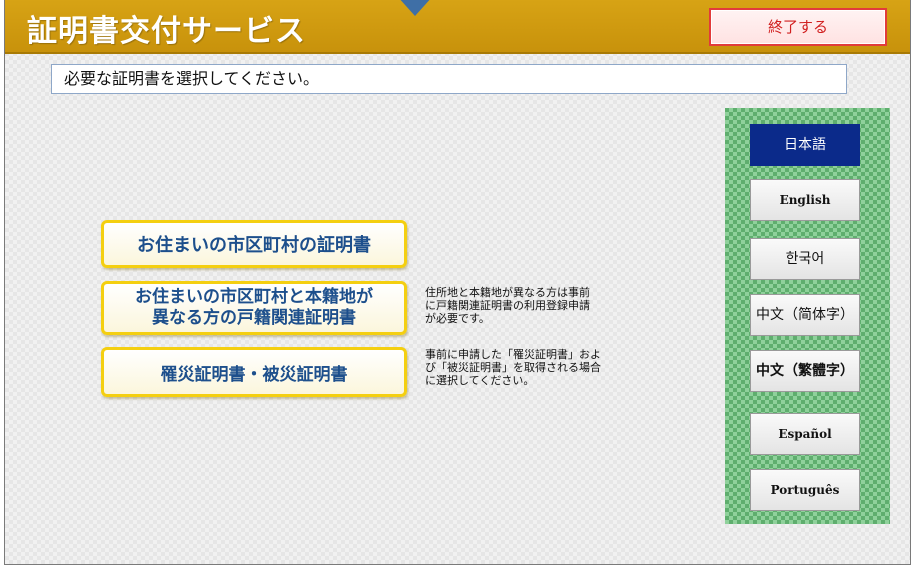 Image resolution: width=915 pixels, height=573 pixels. What do you see at coordinates (449, 79) in the screenshot?
I see `instruction-text: 必要な証明書を選択してください。` at bounding box center [449, 79].